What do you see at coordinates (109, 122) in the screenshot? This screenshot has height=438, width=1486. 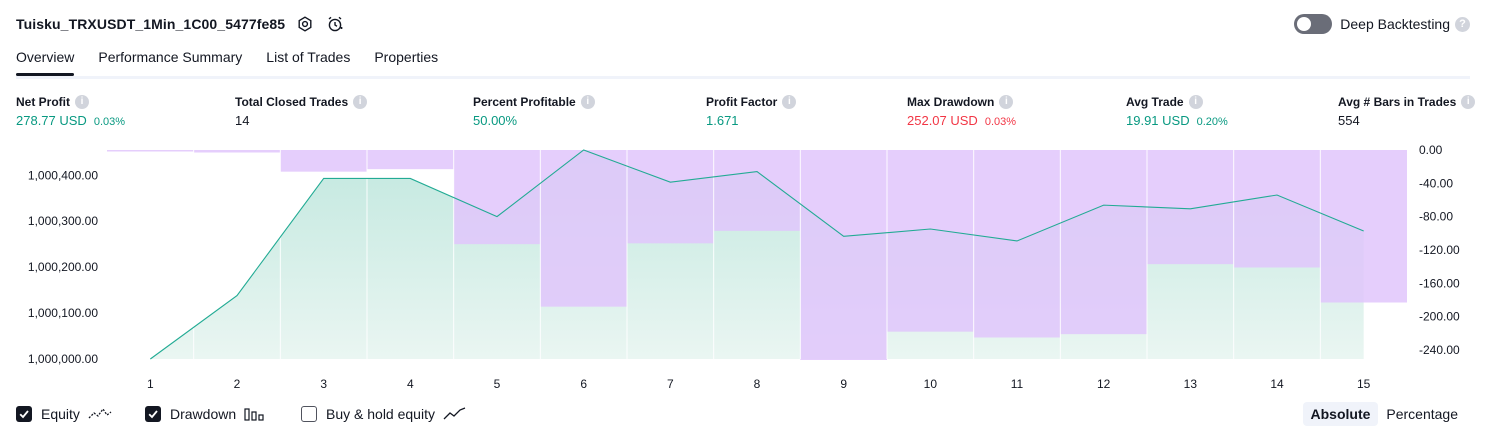 I see `metric-percent: 0.03%` at bounding box center [109, 122].